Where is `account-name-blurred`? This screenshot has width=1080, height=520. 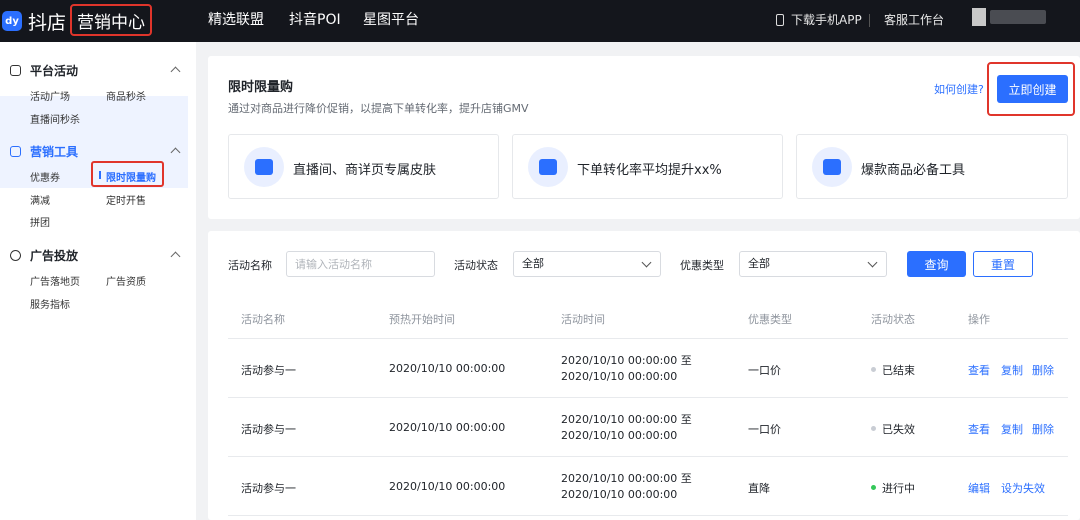
account-name-blurred is located at coordinates (1018, 17).